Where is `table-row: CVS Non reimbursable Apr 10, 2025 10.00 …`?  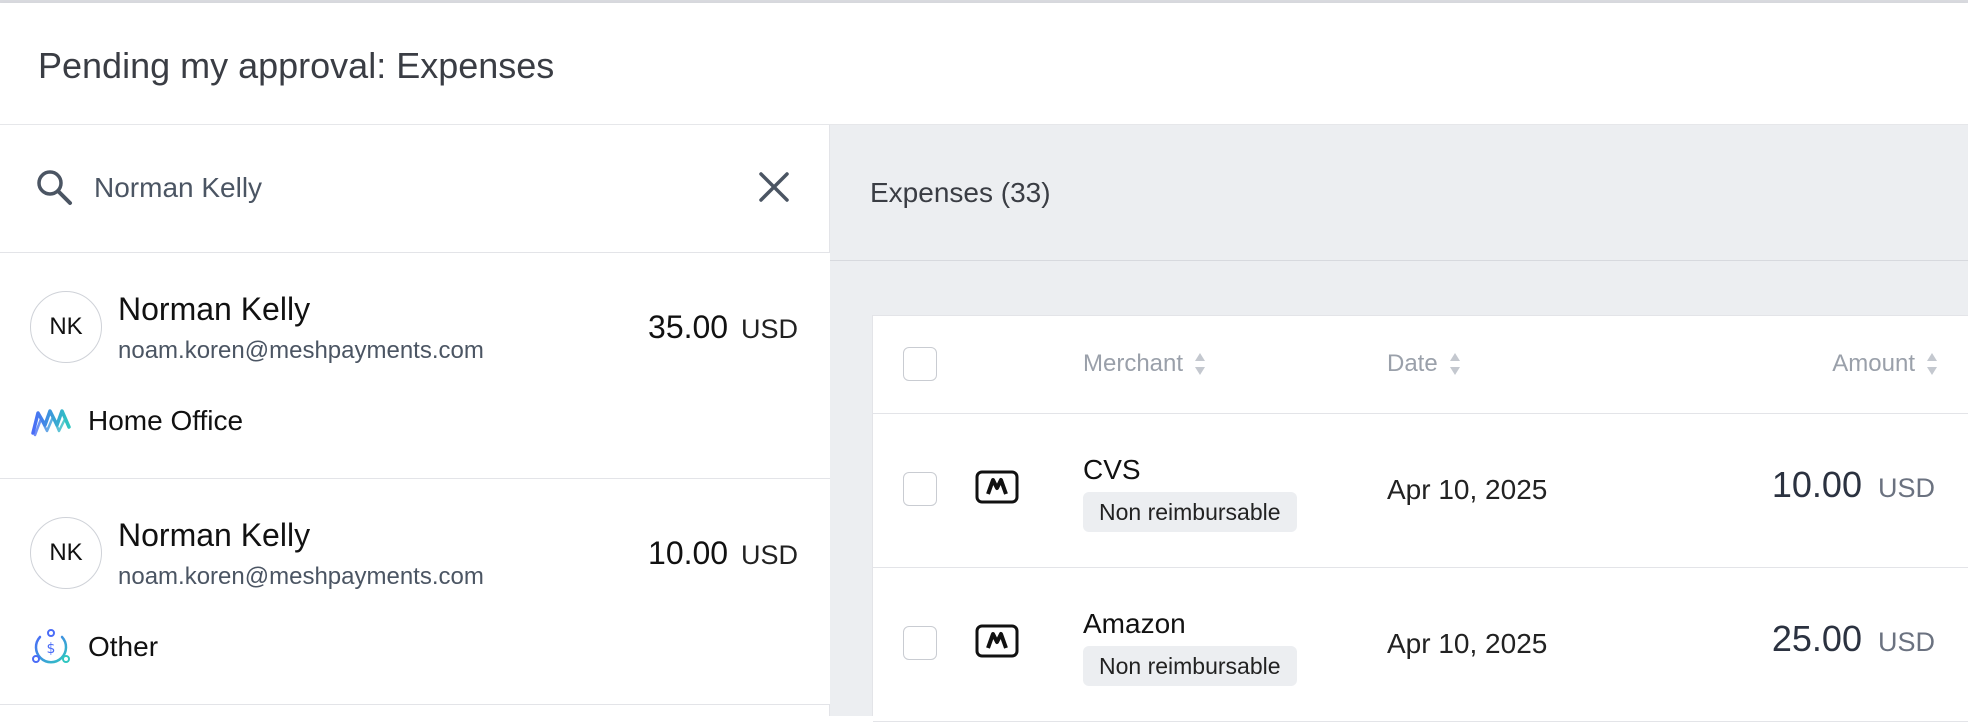 table-row: CVS Non reimbursable Apr 10, 2025 10.00 … is located at coordinates (1420, 491).